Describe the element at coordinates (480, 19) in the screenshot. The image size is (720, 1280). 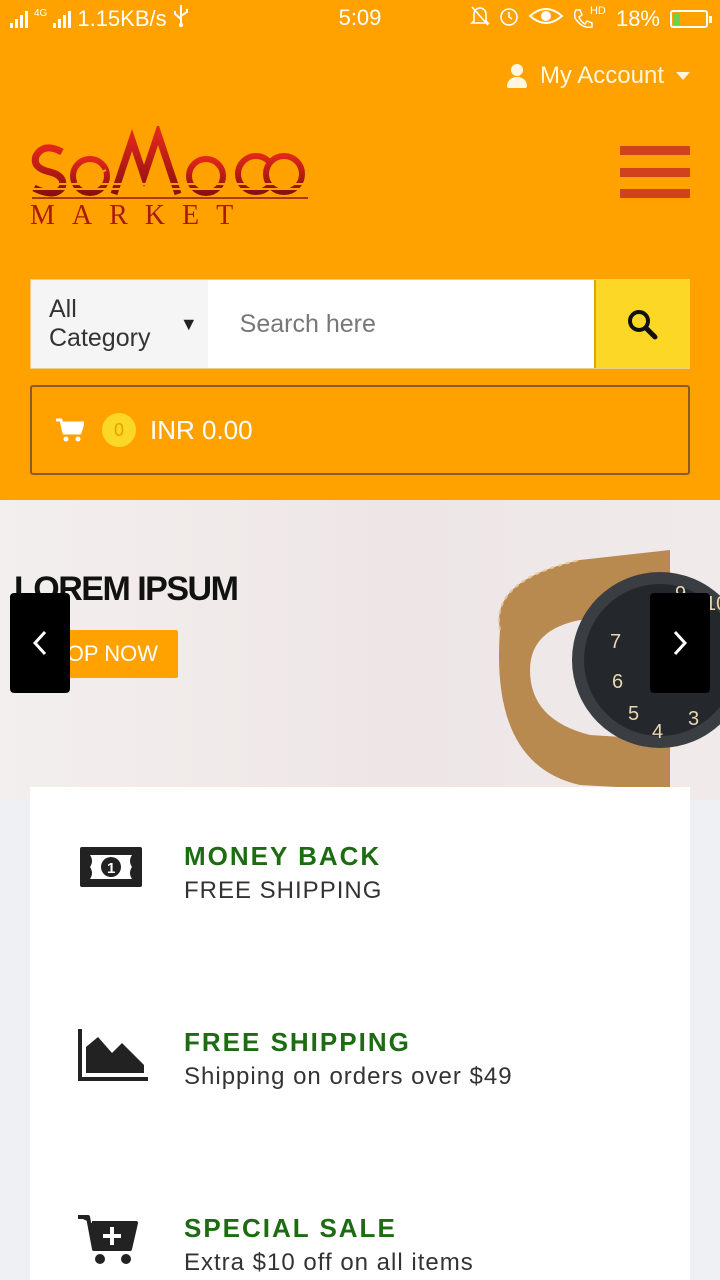
I see `mute-bell-icon` at that location.